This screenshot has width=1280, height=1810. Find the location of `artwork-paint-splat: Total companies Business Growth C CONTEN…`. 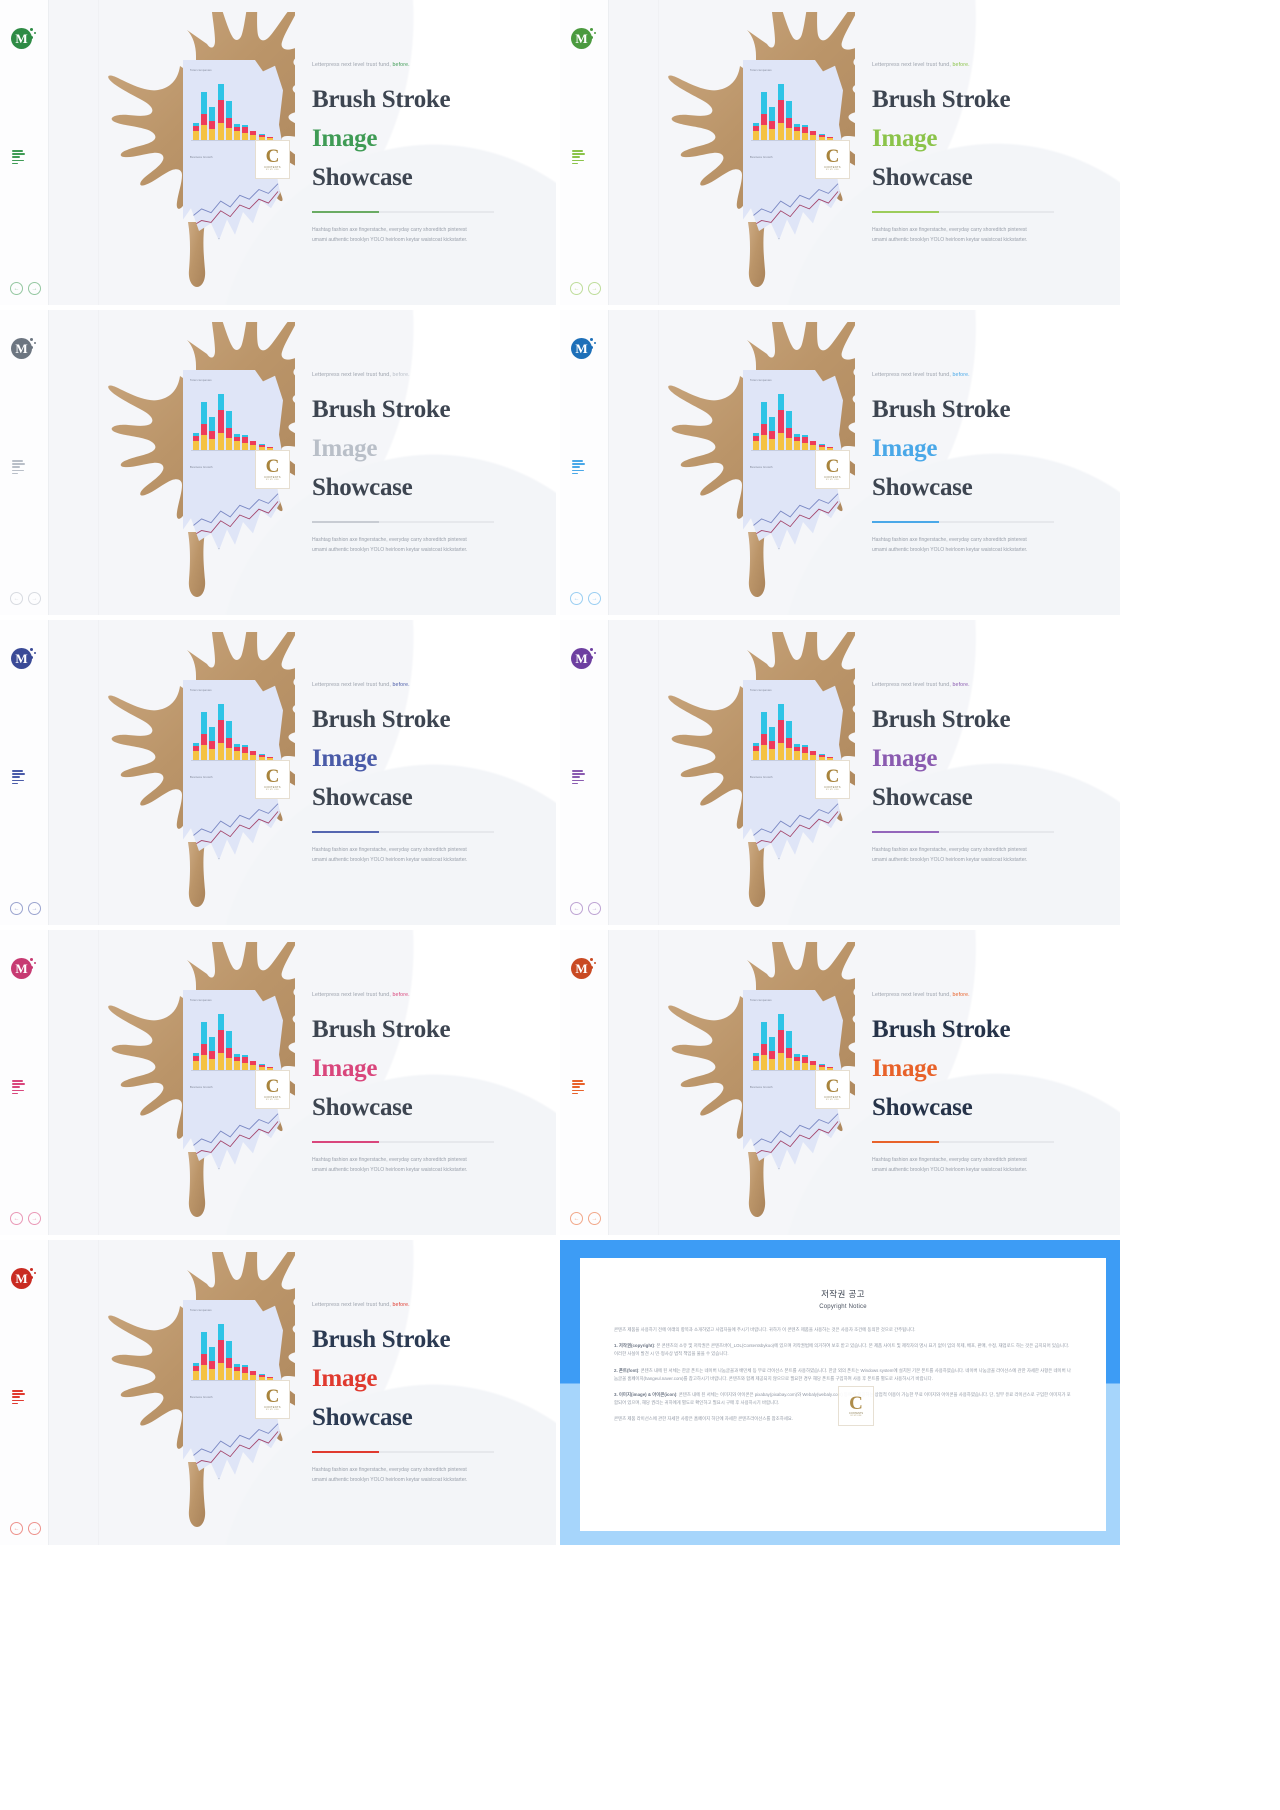

artwork-paint-splat: Total companies Business Growth C CONTEN… is located at coordinates (195, 1084).